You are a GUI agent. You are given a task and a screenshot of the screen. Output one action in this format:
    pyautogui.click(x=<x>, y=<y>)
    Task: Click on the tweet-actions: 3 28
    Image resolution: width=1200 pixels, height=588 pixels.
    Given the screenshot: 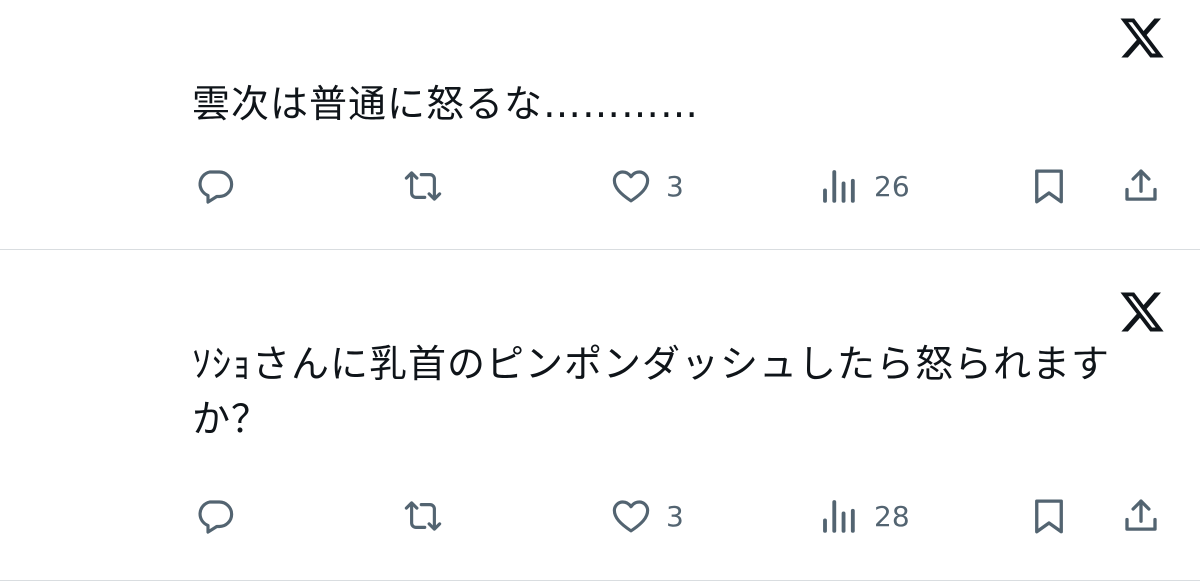 What is the action you would take?
    pyautogui.click(x=600, y=516)
    